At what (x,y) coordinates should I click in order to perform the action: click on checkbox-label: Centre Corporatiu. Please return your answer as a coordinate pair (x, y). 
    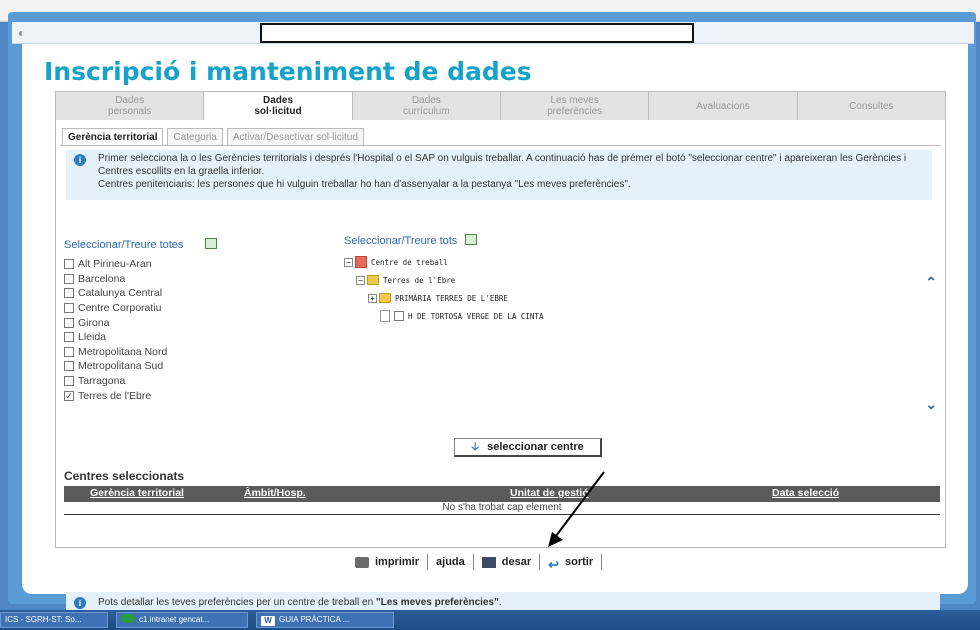
    Looking at the image, I should click on (120, 308).